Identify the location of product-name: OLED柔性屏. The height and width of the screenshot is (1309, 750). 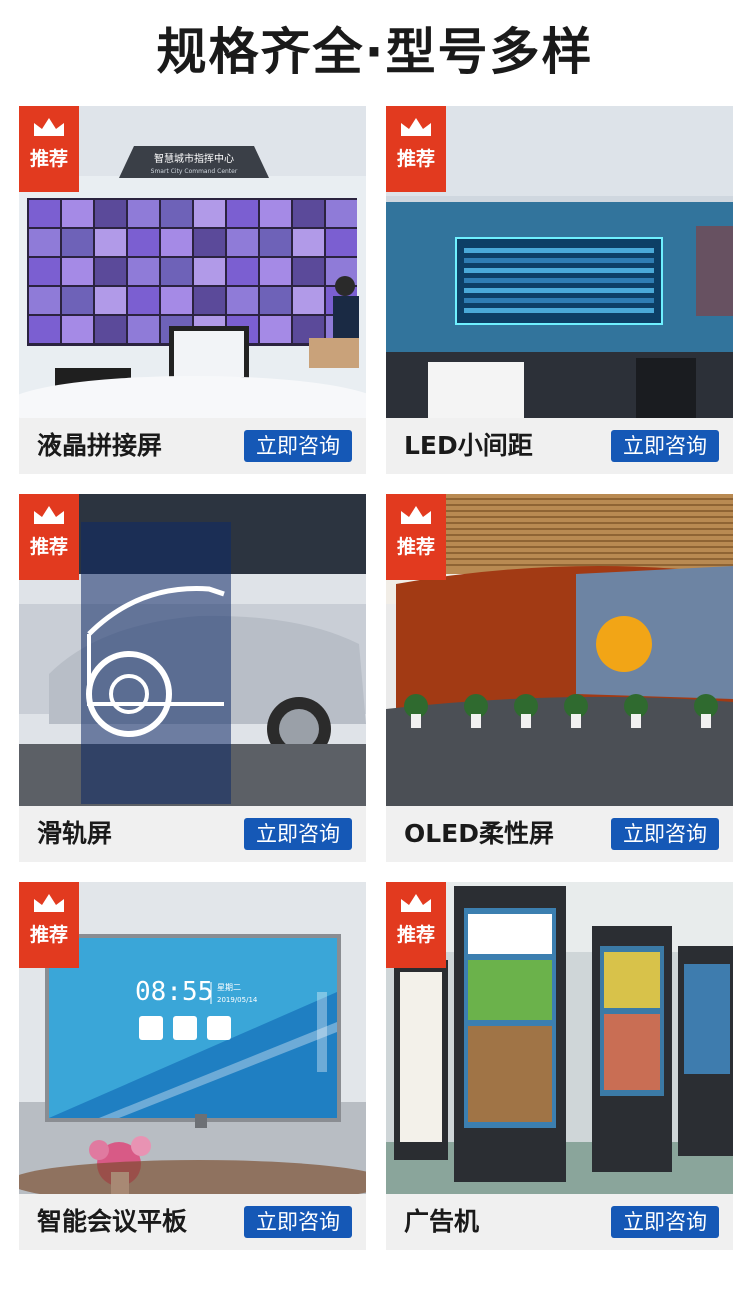
(479, 833).